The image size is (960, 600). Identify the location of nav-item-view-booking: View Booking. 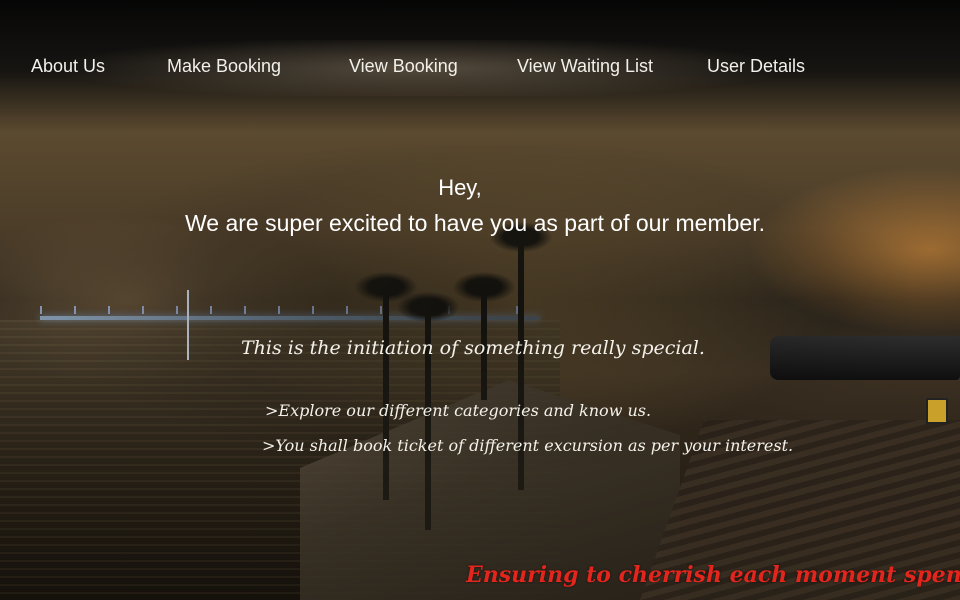
(403, 66).